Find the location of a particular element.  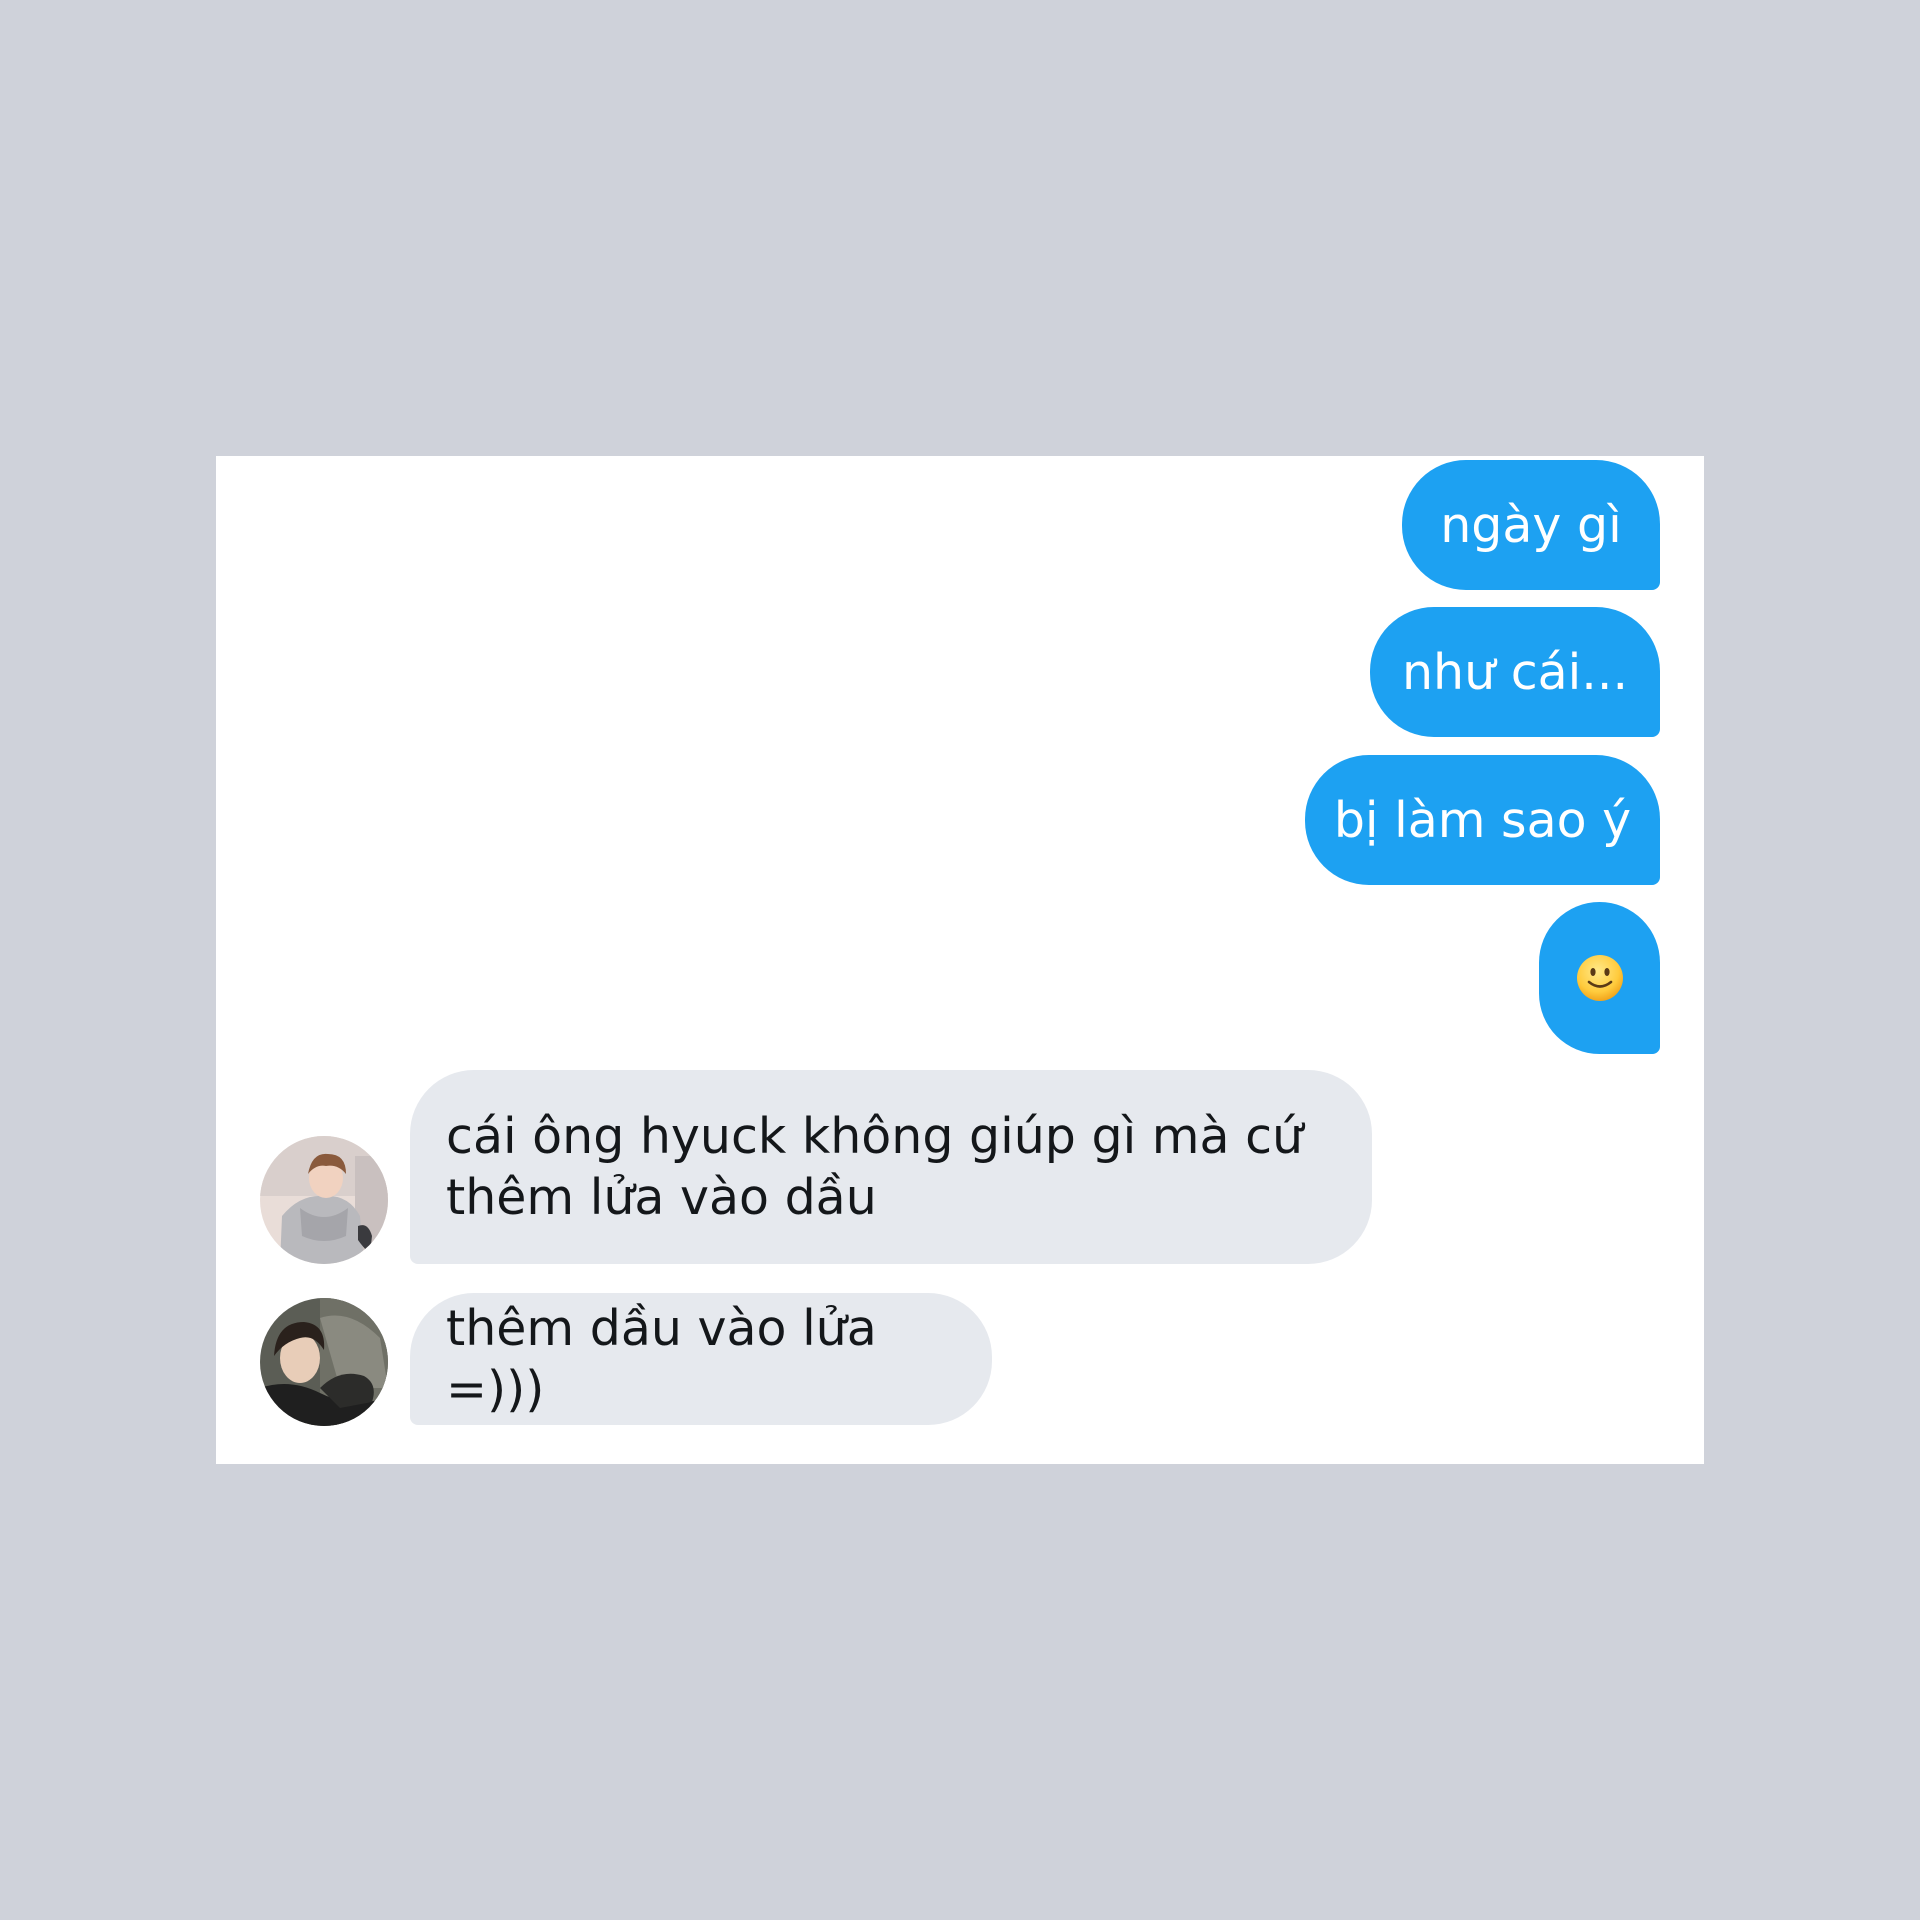

message-text: bị làm sao ý is located at coordinates (1482, 820).